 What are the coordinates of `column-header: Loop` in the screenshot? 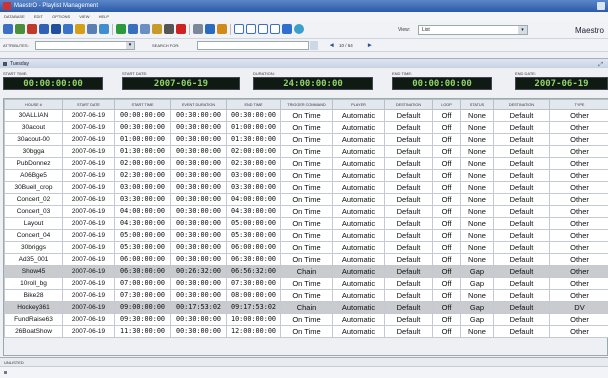 It's located at (446, 104).